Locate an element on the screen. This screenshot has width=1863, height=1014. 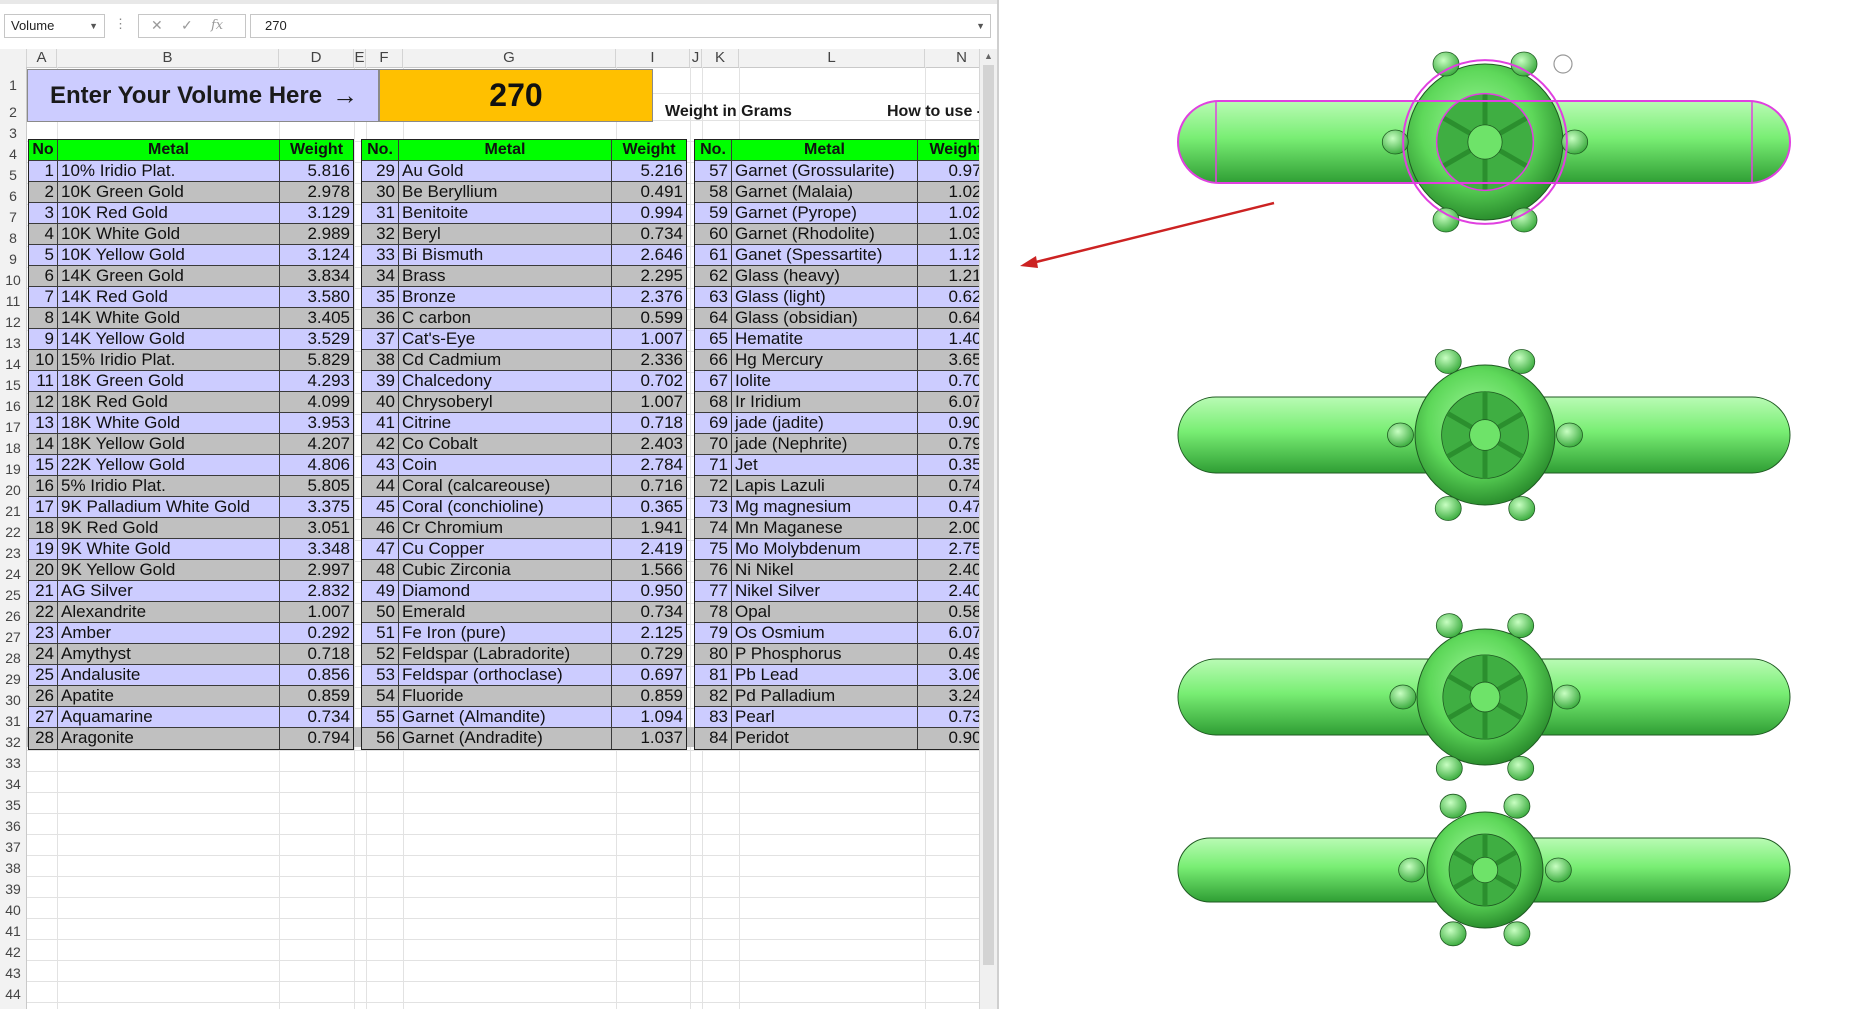
cell-metal: Garnet (Andradite) is located at coordinates (505, 738).